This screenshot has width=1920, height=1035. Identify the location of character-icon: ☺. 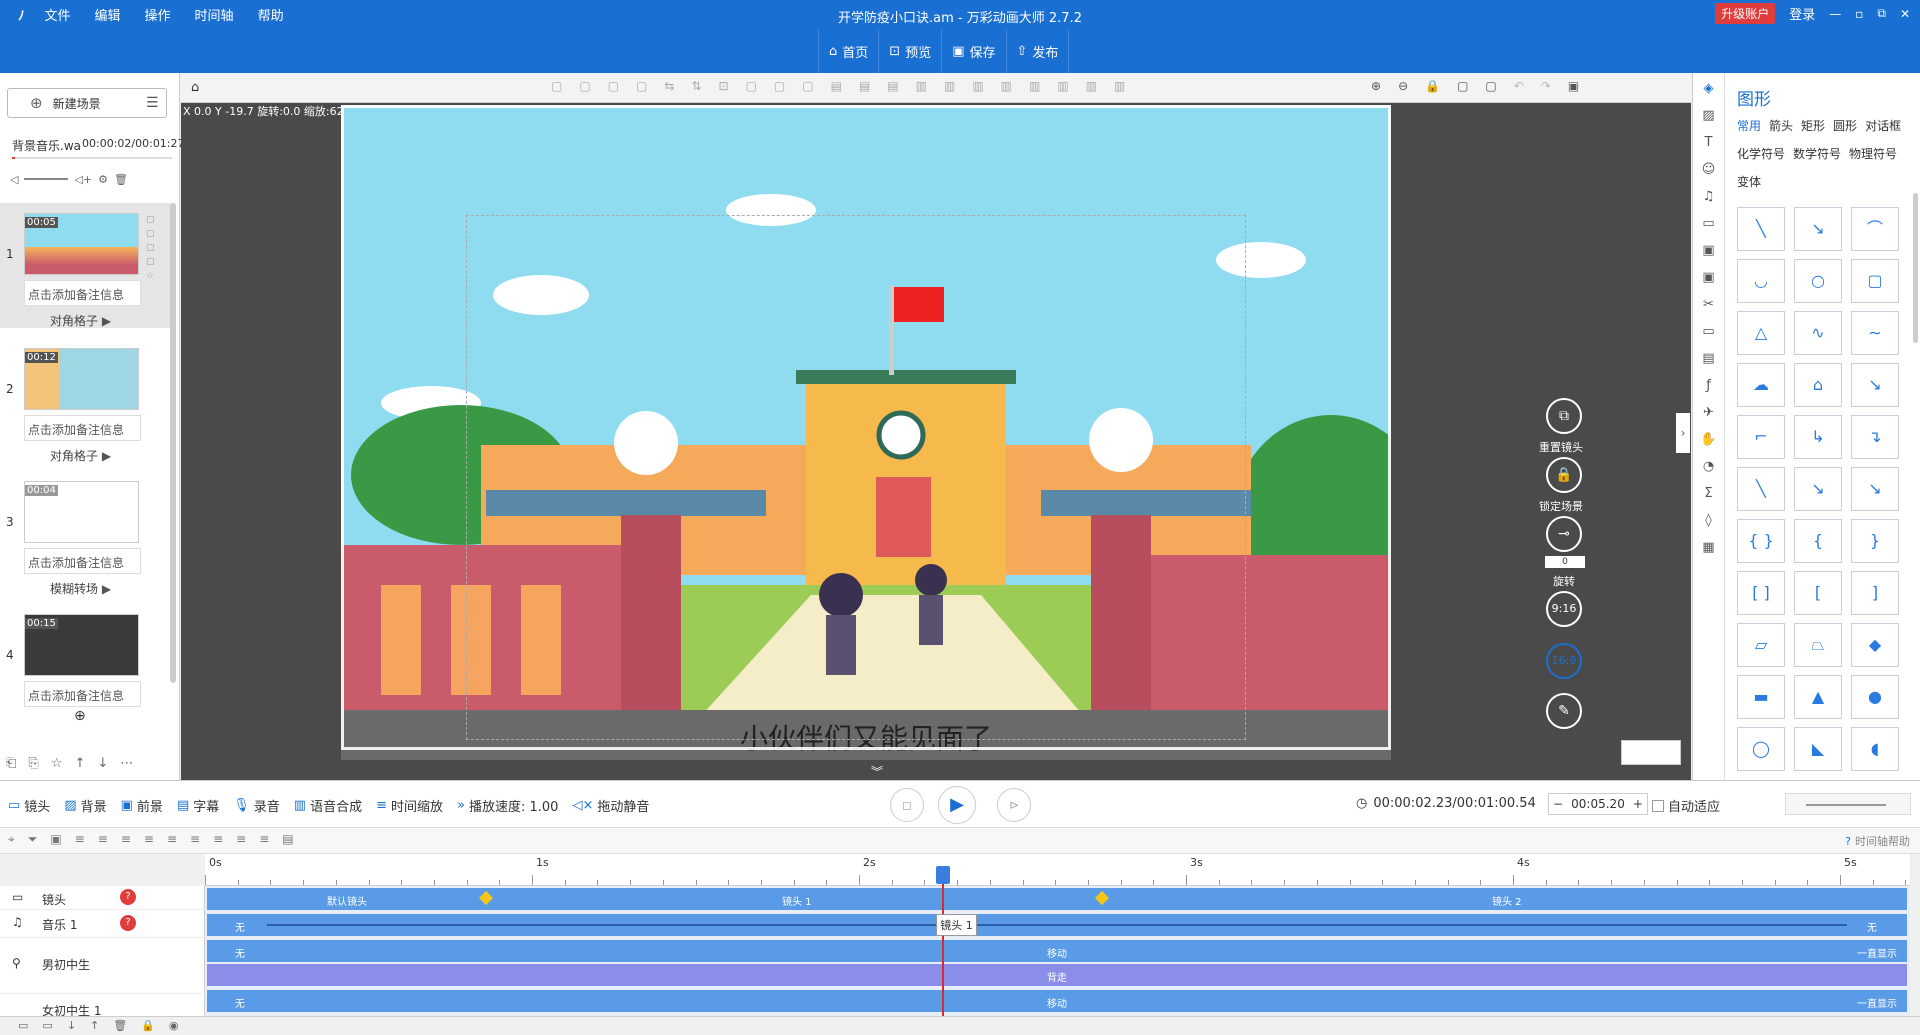
(1709, 169).